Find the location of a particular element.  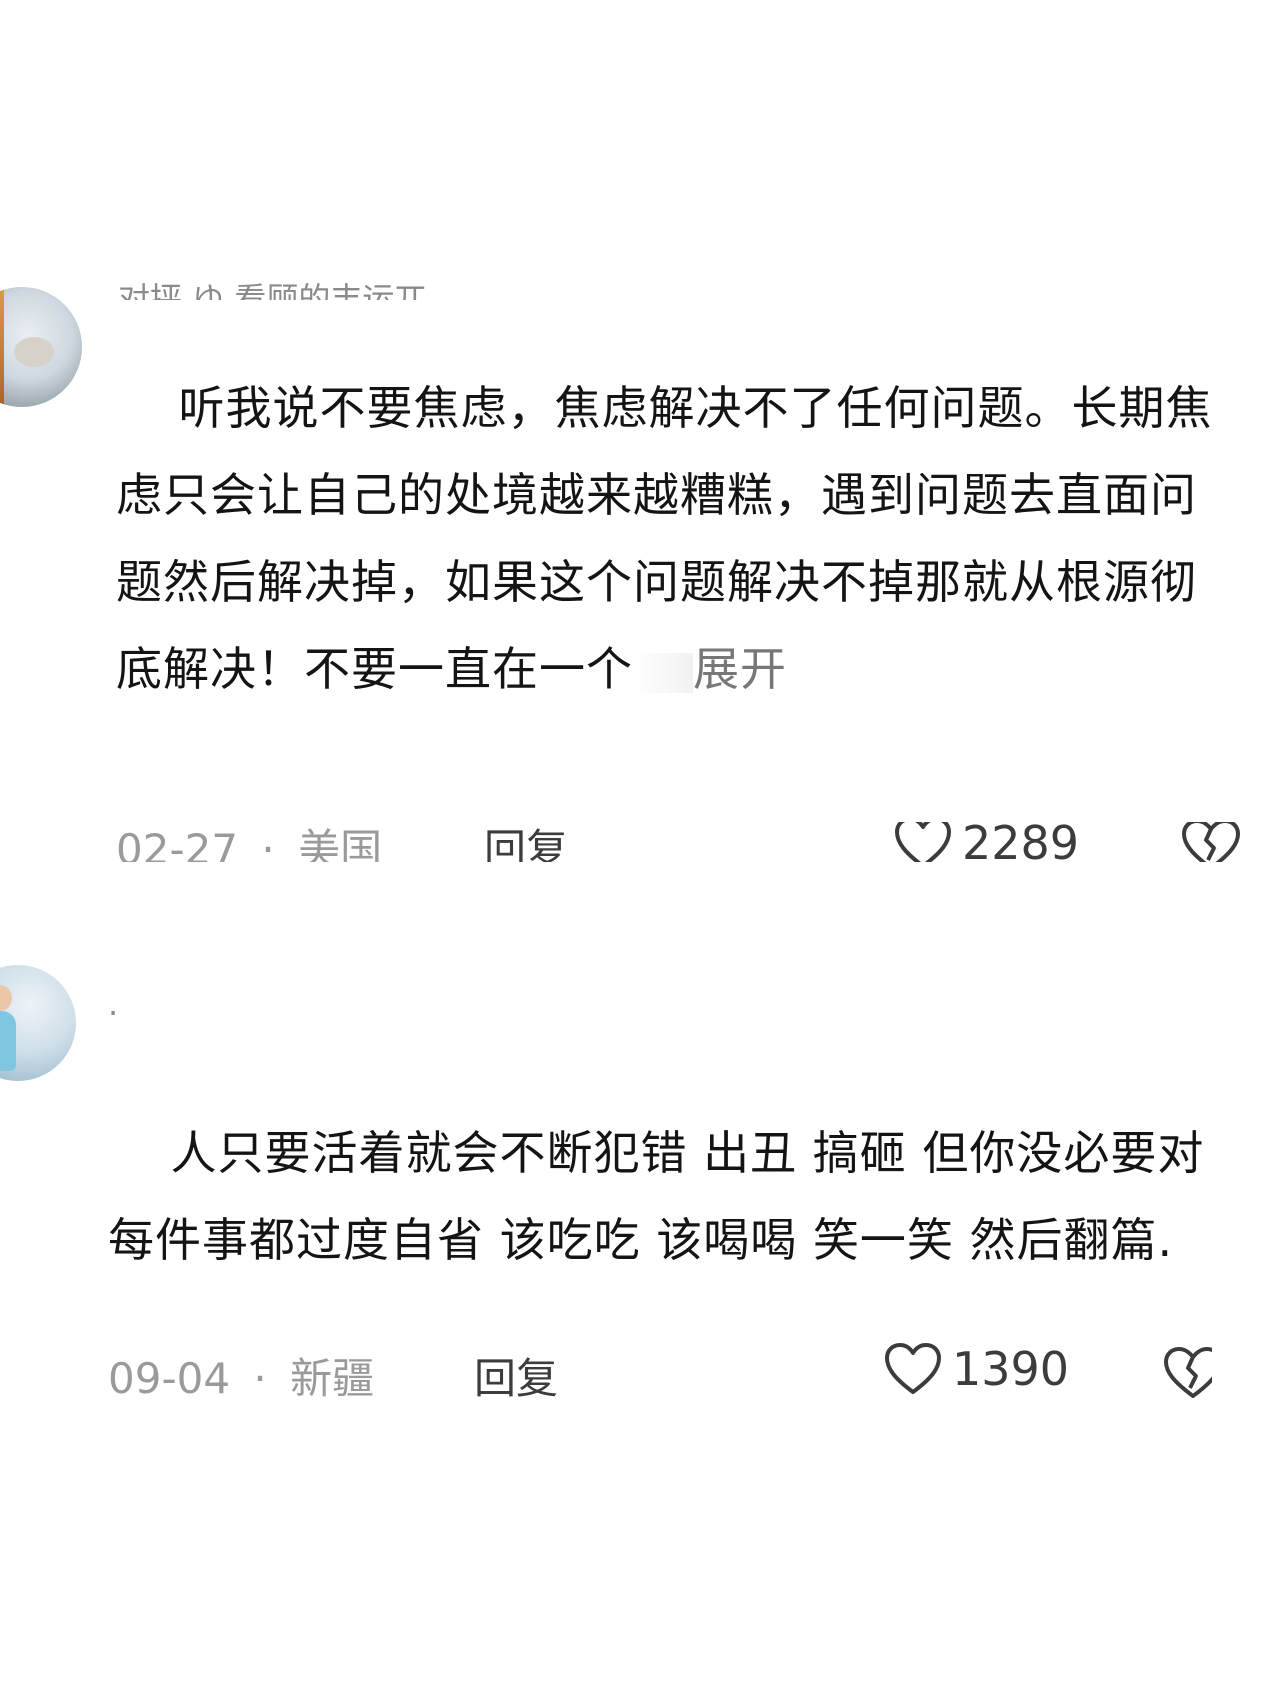

like-button: 1390 is located at coordinates (976, 1369).